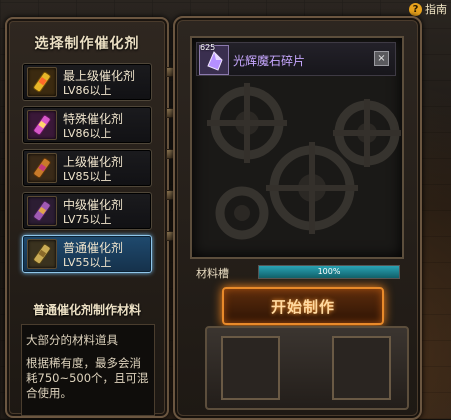 The width and height of the screenshot is (451, 420). Describe the element at coordinates (87, 211) in the screenshot. I see `catalyst-item-intermediate: 中级催化剂 LV75以上` at that location.